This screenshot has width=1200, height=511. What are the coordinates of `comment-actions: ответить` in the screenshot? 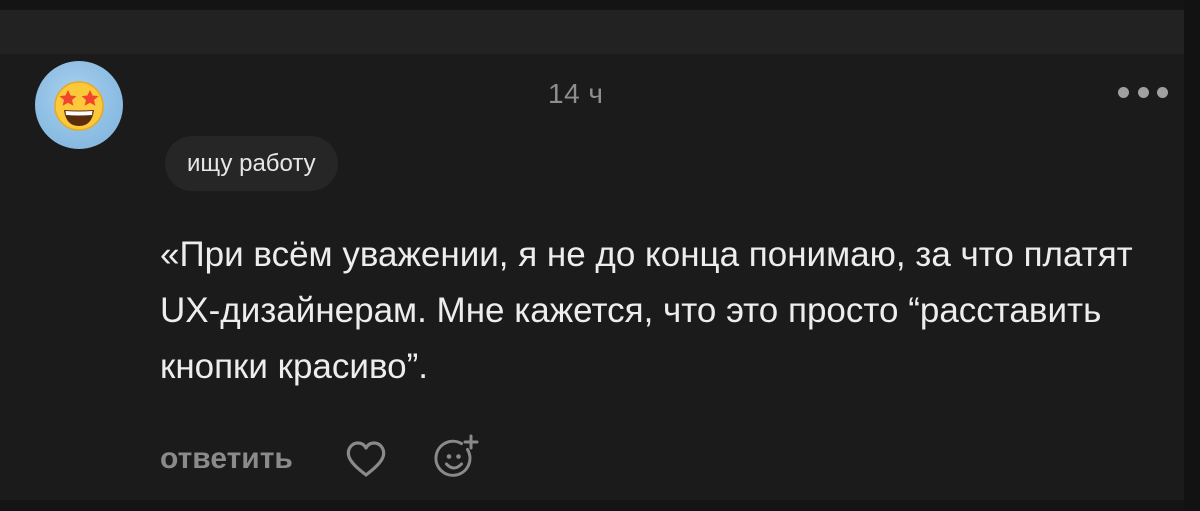 It's located at (321, 459).